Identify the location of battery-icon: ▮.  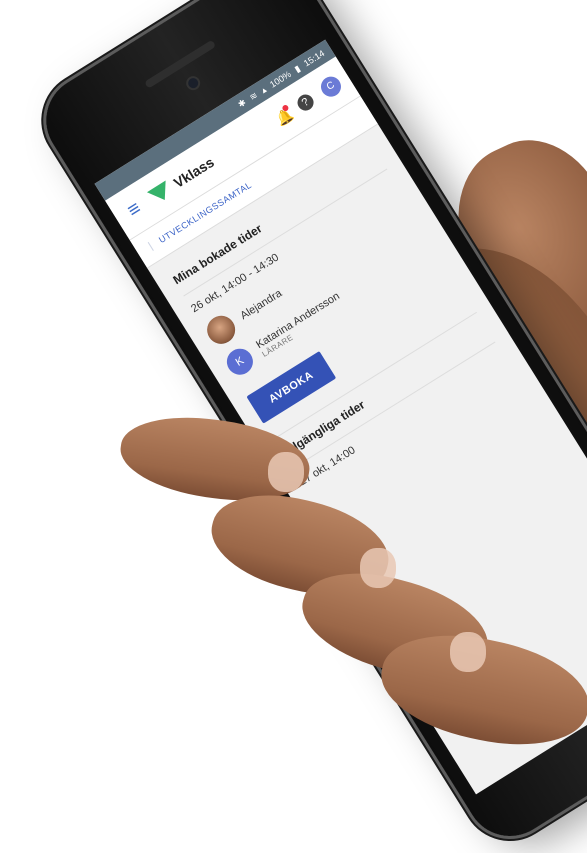
(297, 68).